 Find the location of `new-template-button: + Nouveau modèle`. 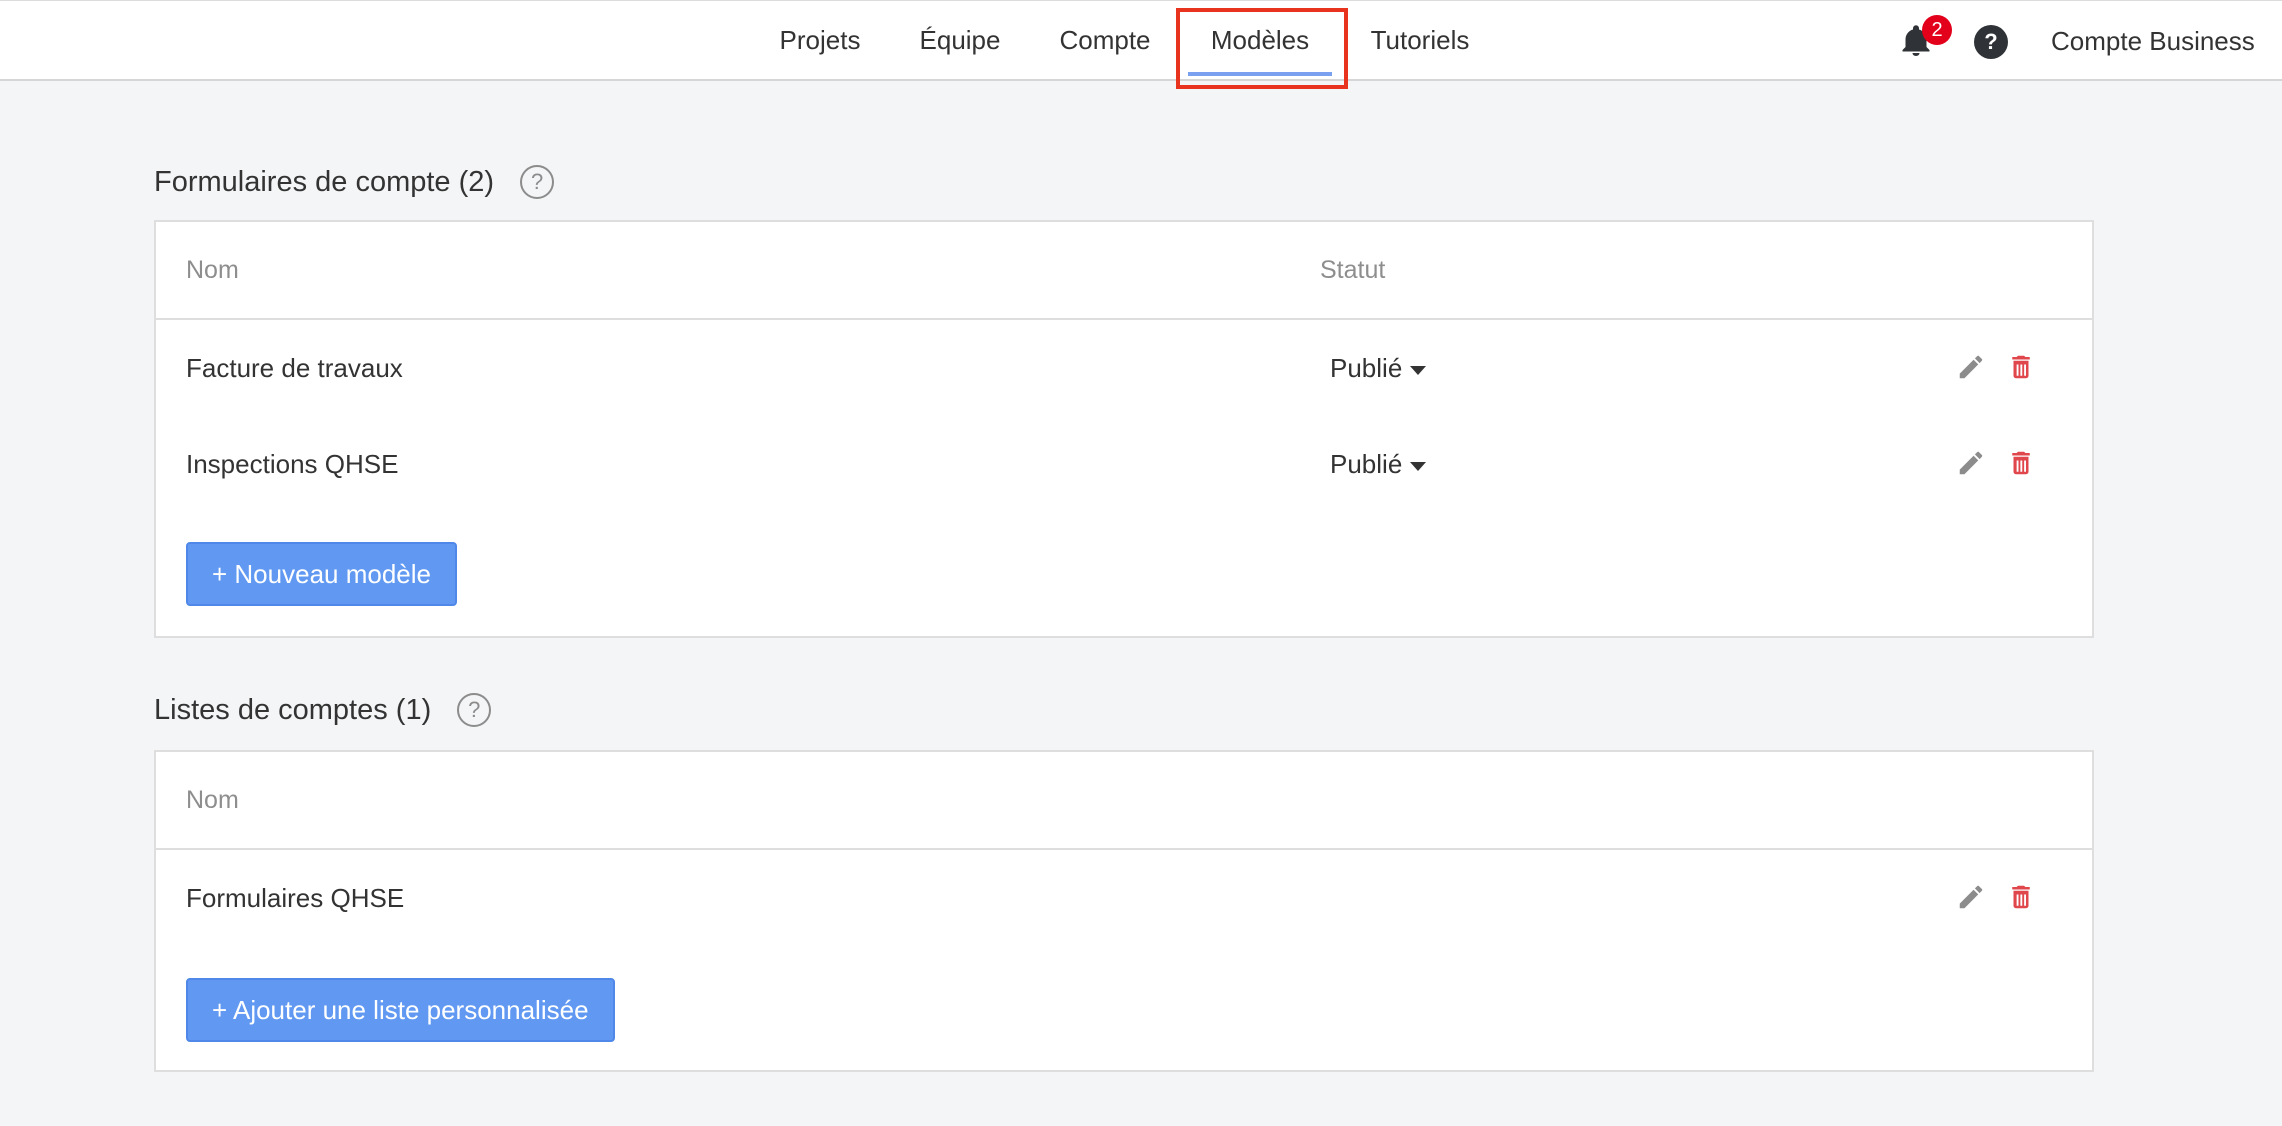

new-template-button: + Nouveau modèle is located at coordinates (321, 574).